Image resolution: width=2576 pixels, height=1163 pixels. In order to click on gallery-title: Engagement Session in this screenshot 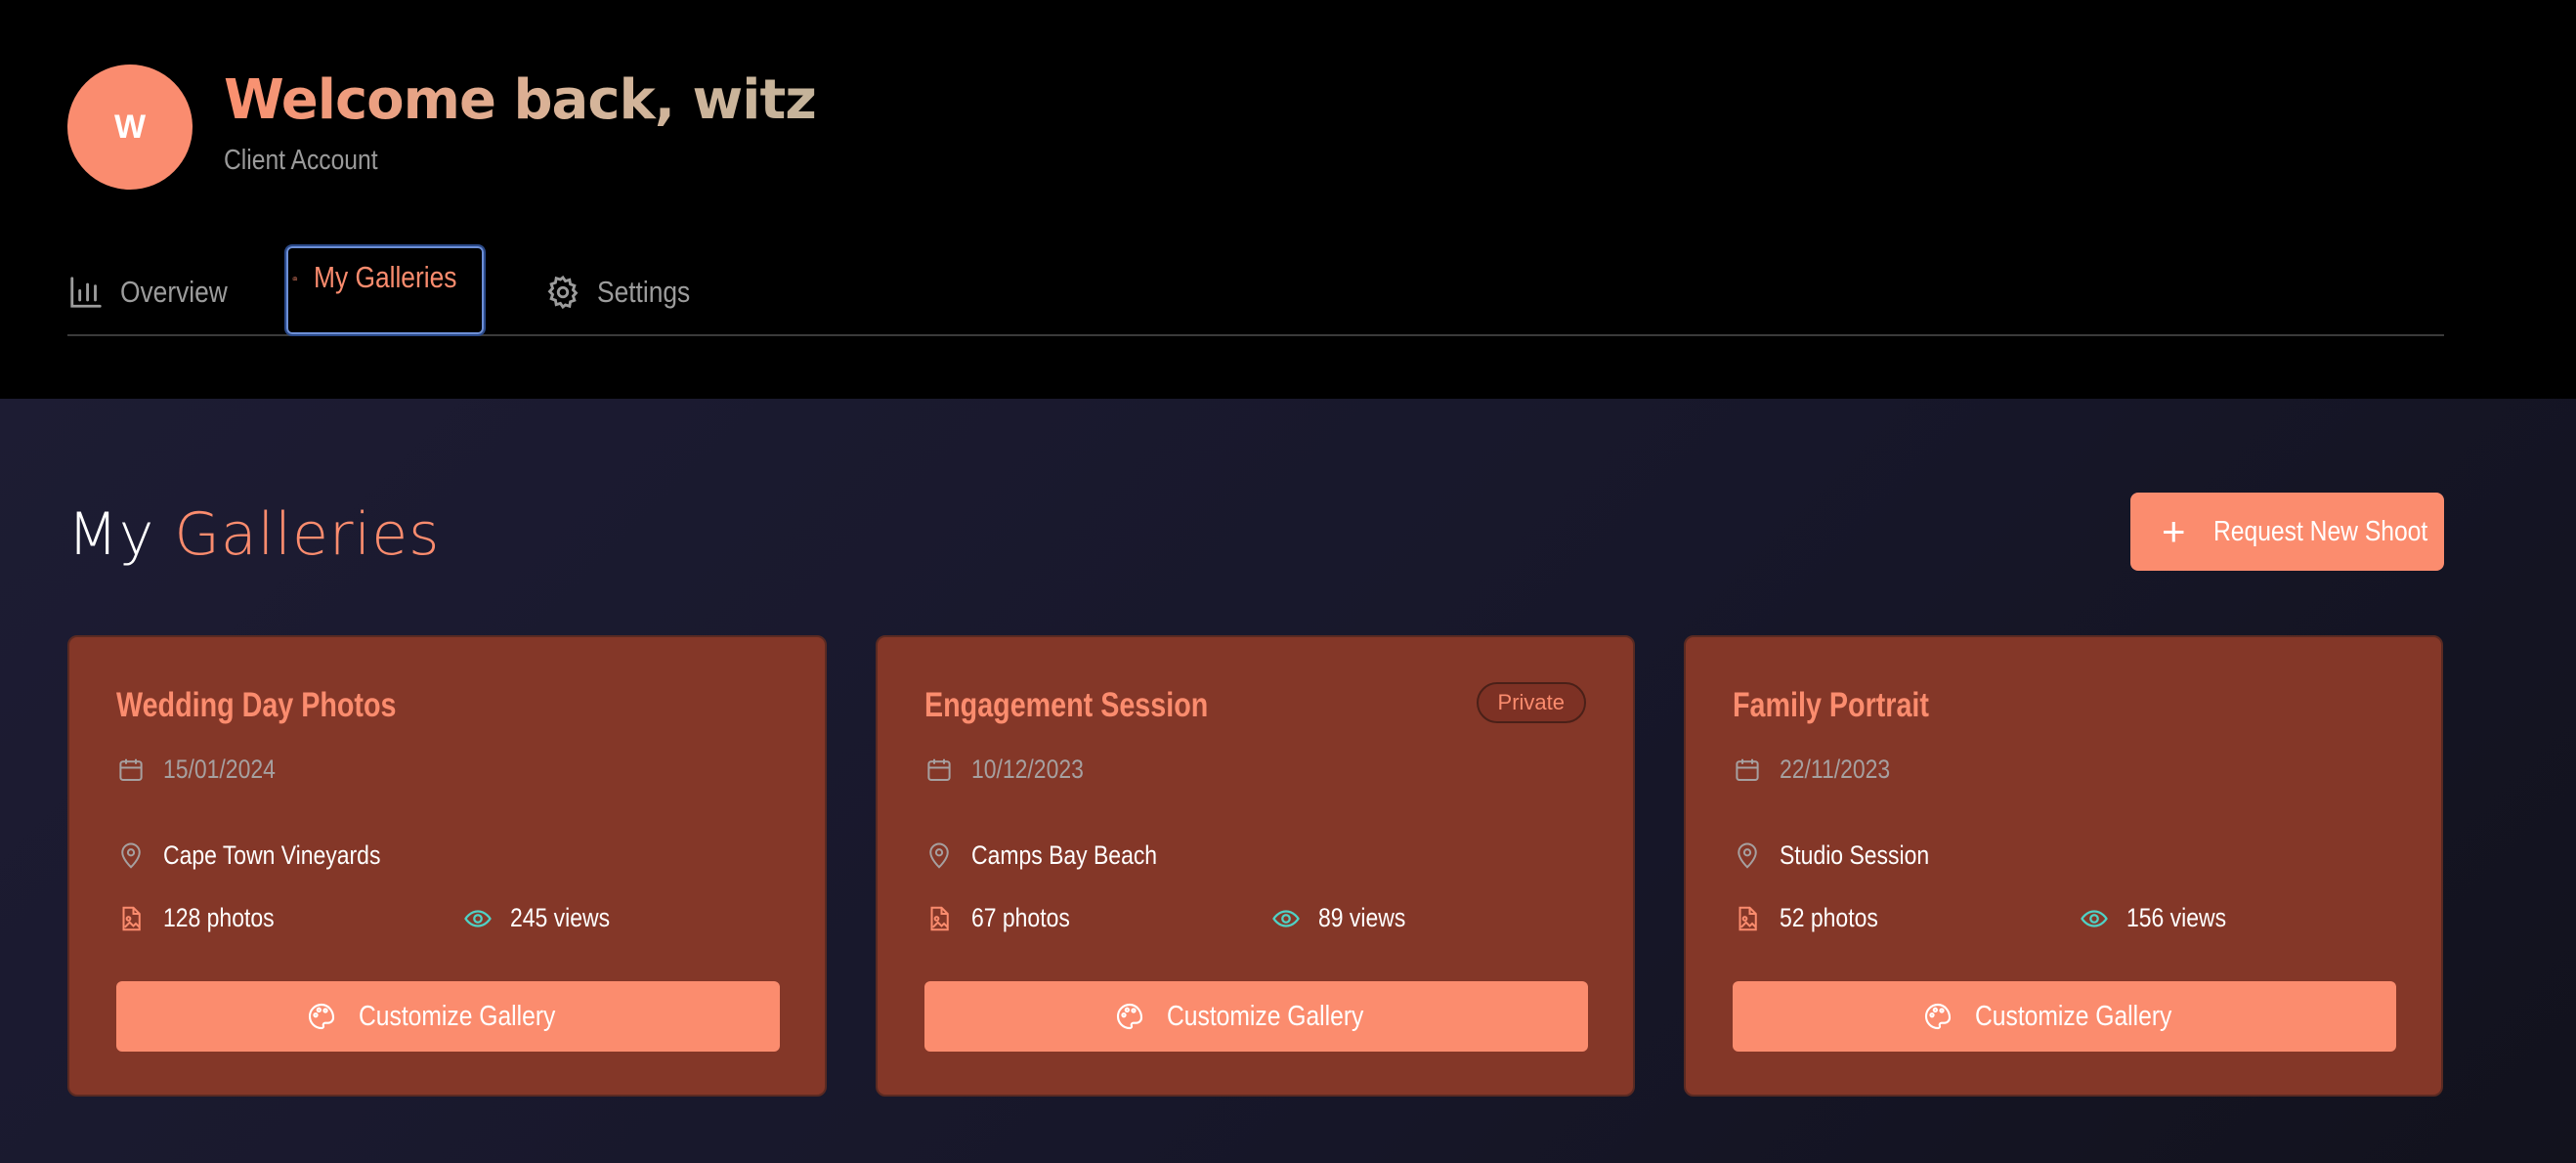, I will do `click(1067, 705)`.